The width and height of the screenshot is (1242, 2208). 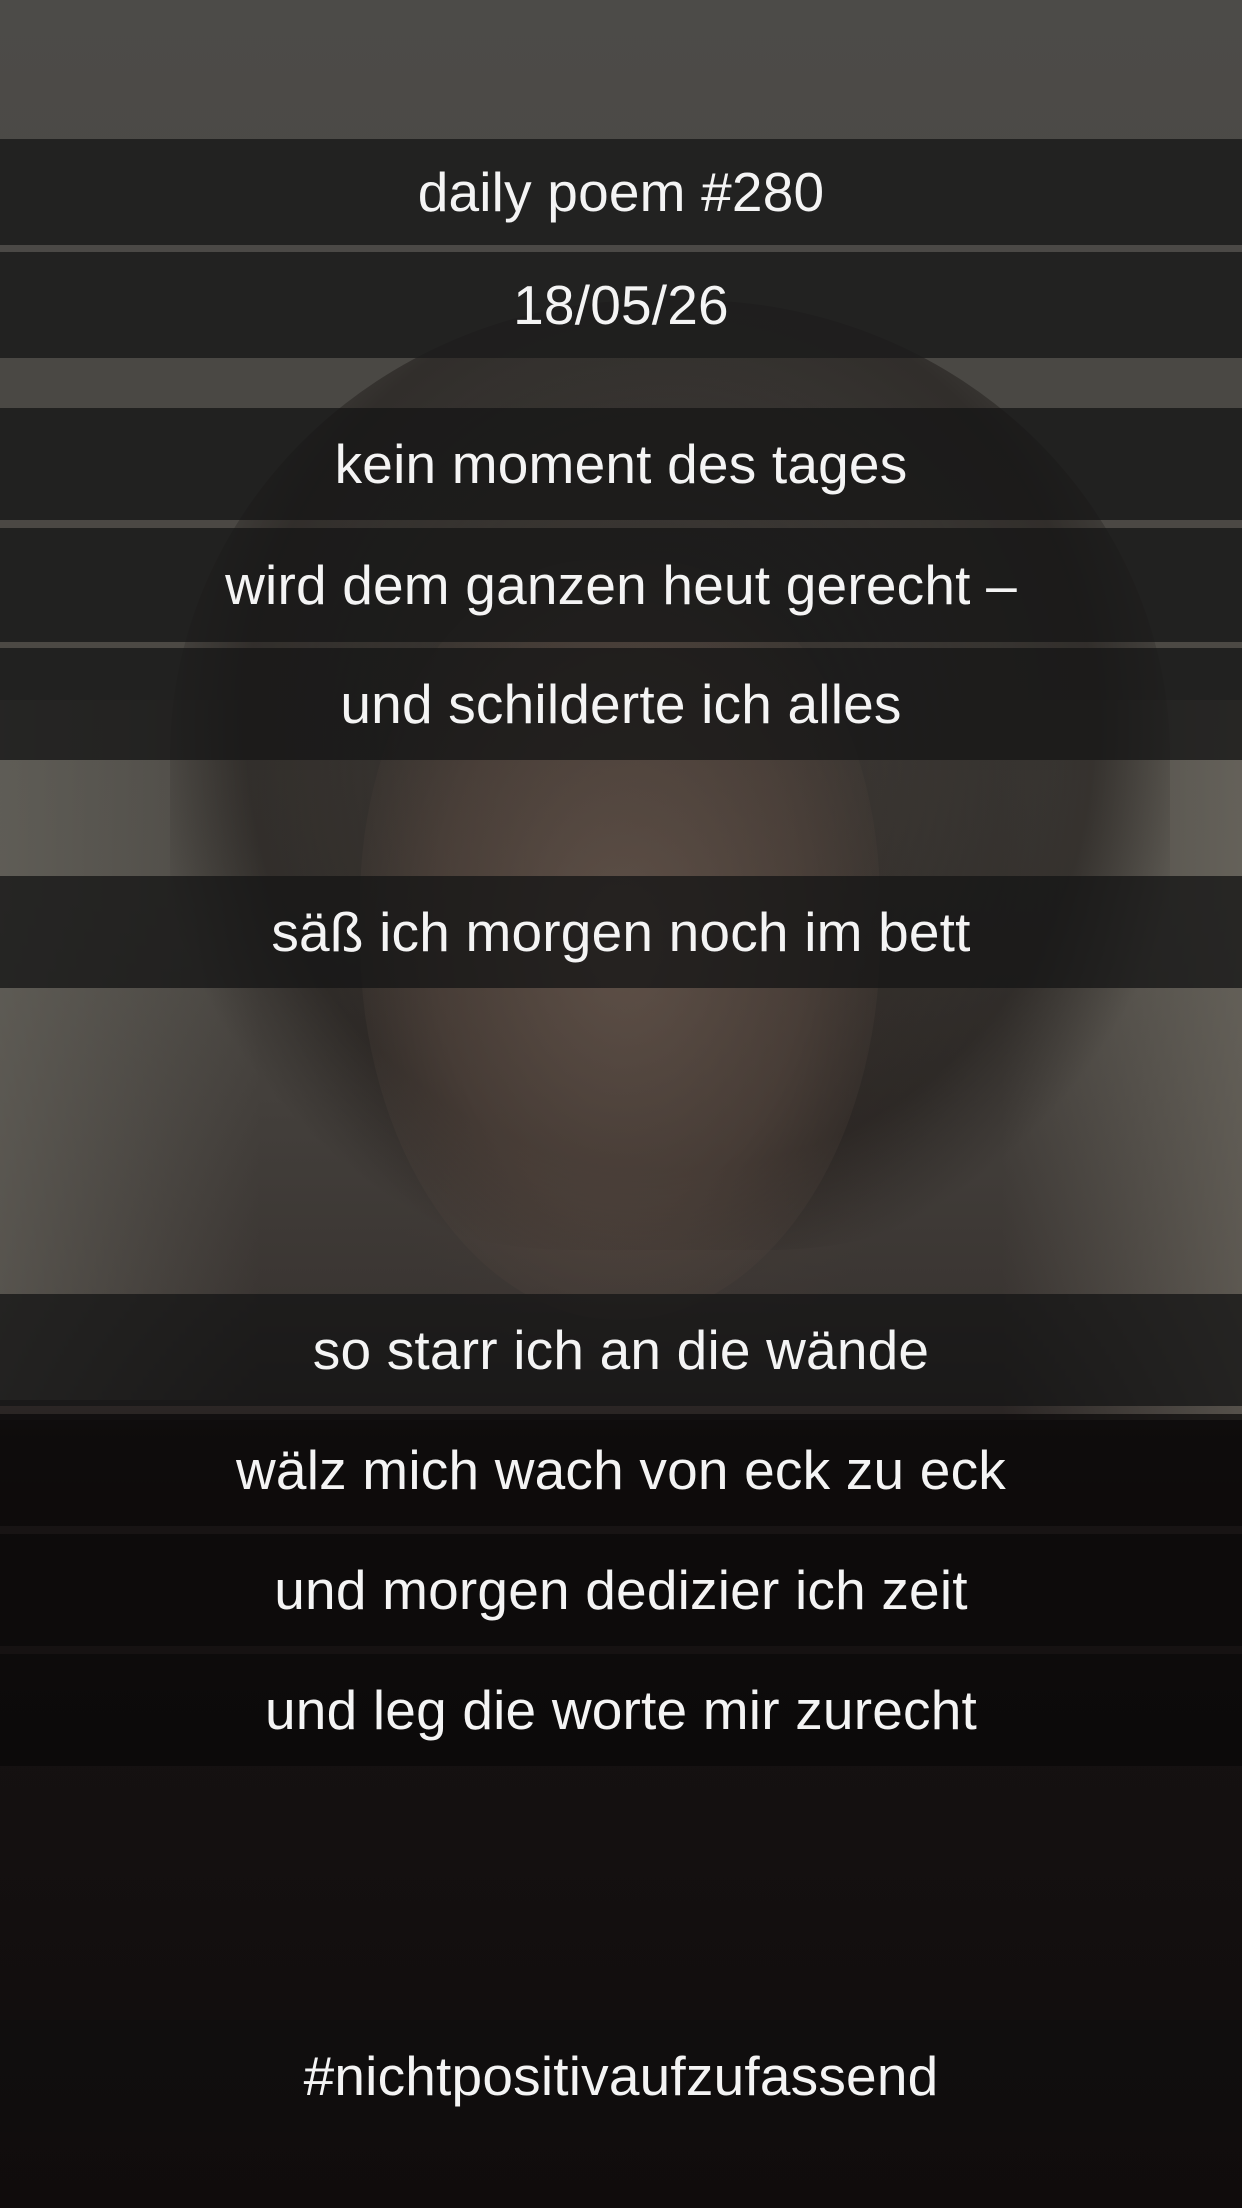 I want to click on poem-line: und schilderte ich alles, so click(x=621, y=704).